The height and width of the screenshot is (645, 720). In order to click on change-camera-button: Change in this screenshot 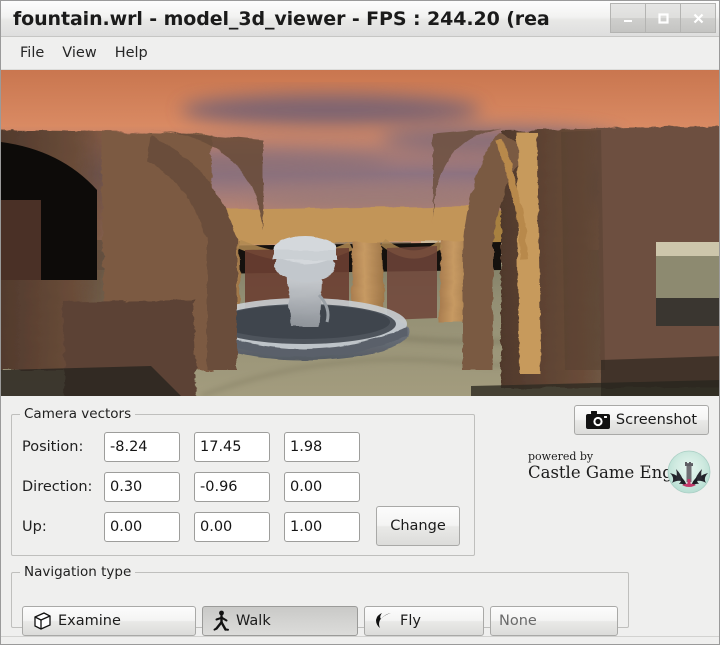, I will do `click(418, 526)`.